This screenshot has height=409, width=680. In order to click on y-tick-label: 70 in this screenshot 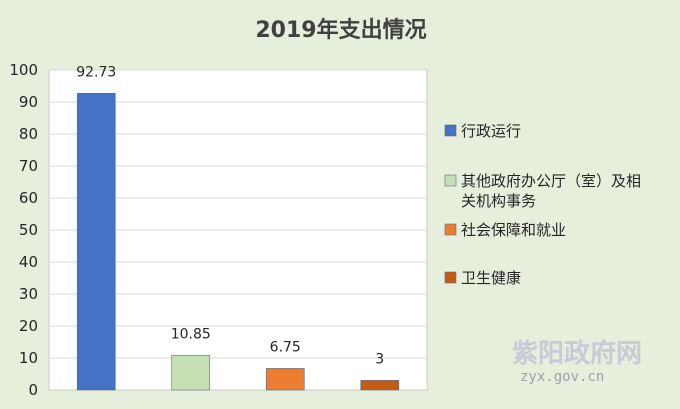, I will do `click(28, 166)`.